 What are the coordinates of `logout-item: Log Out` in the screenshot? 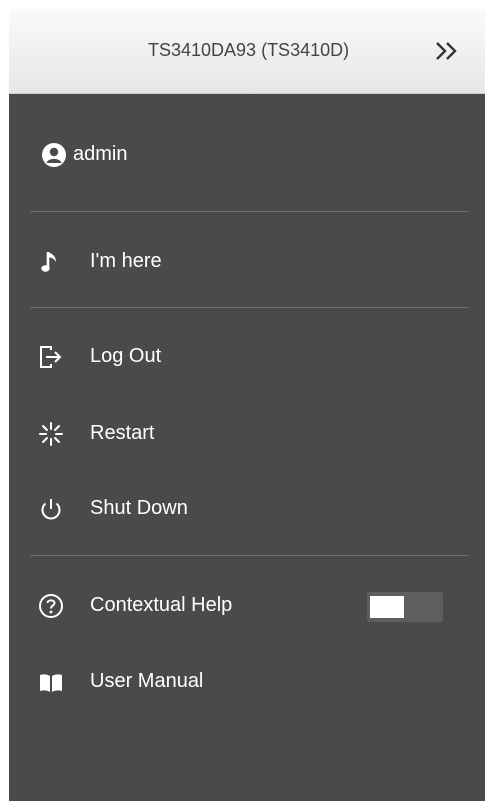 It's located at (247, 357).